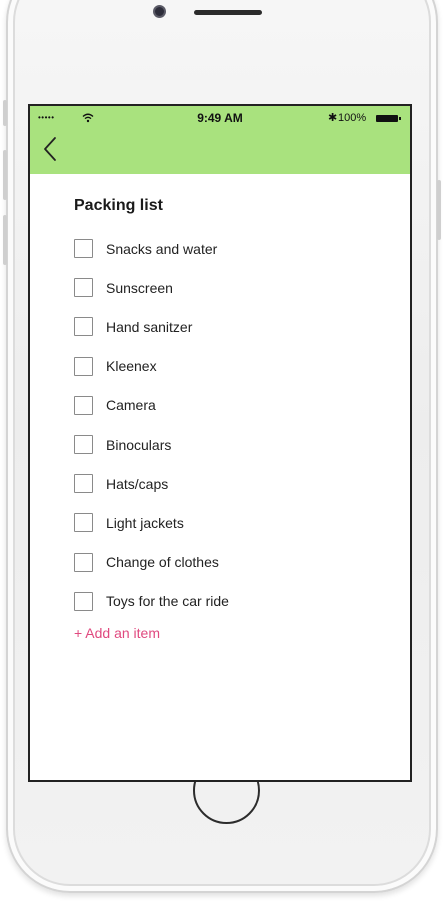 The image size is (446, 905). What do you see at coordinates (234, 483) in the screenshot?
I see `list-item: Hats/caps` at bounding box center [234, 483].